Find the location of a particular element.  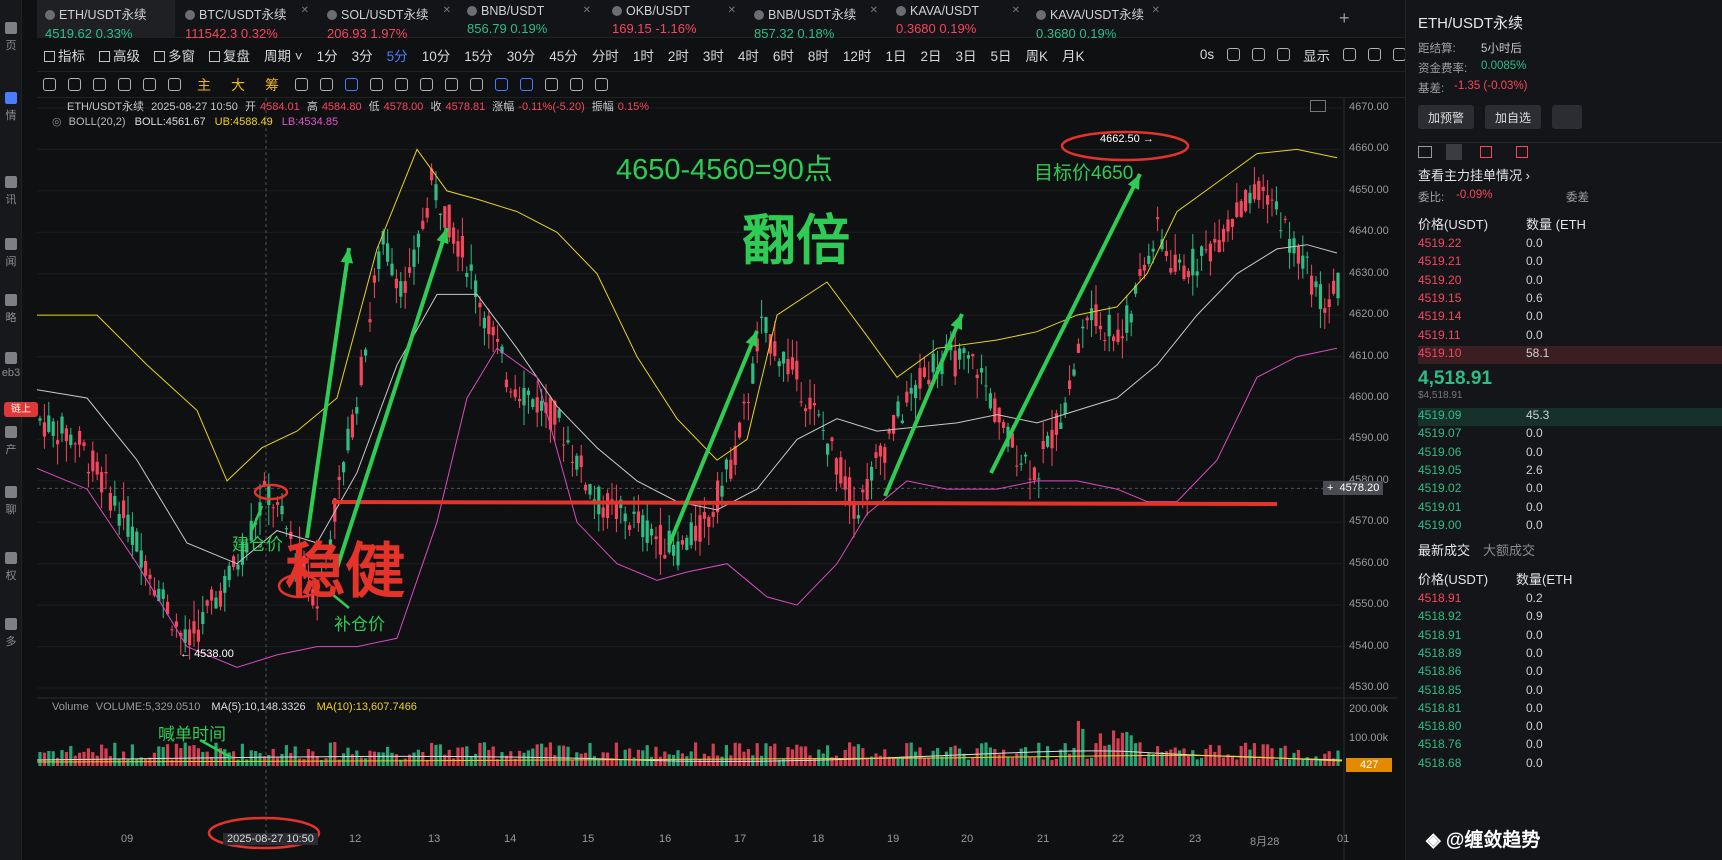

edit-icon is located at coordinates (476, 84).